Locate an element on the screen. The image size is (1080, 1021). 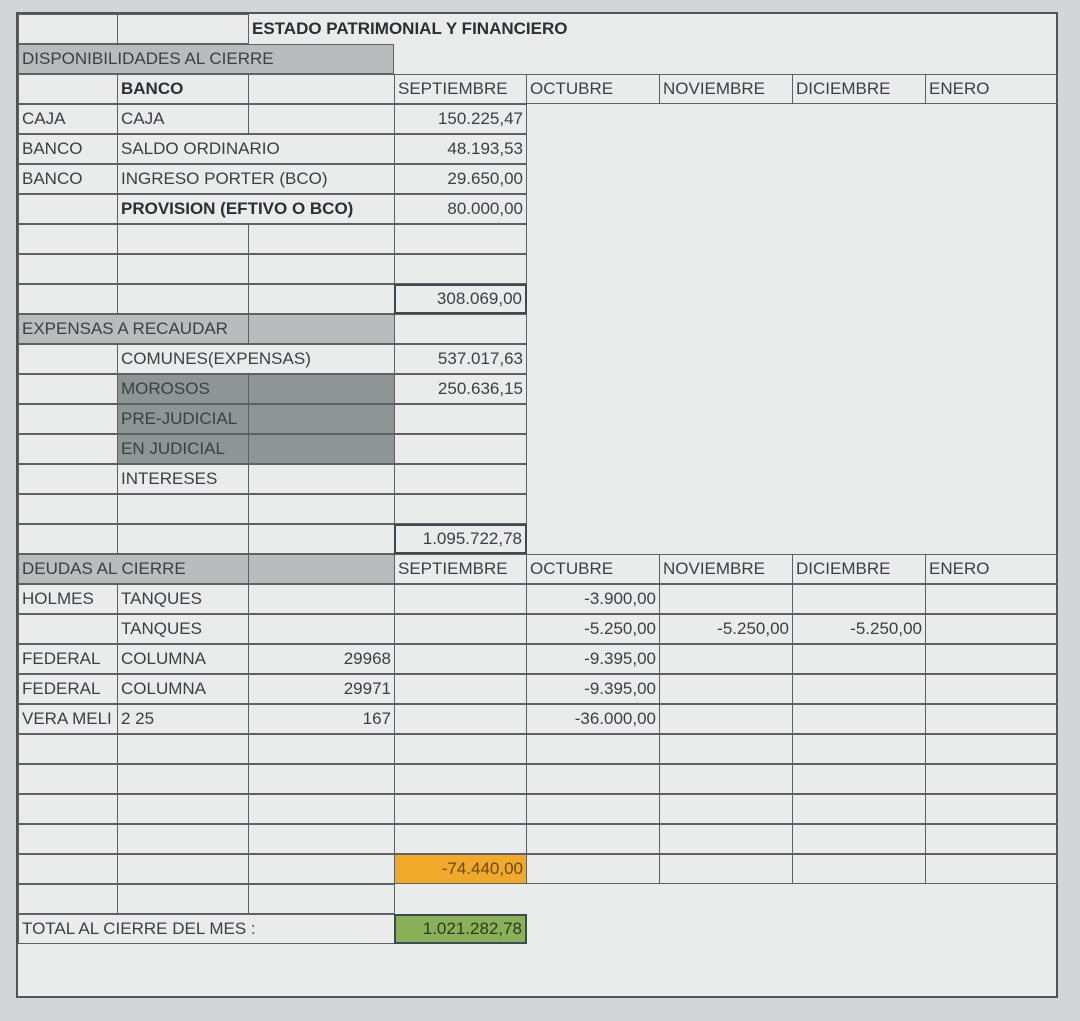
subheader-banco: BANCO is located at coordinates (183, 89).